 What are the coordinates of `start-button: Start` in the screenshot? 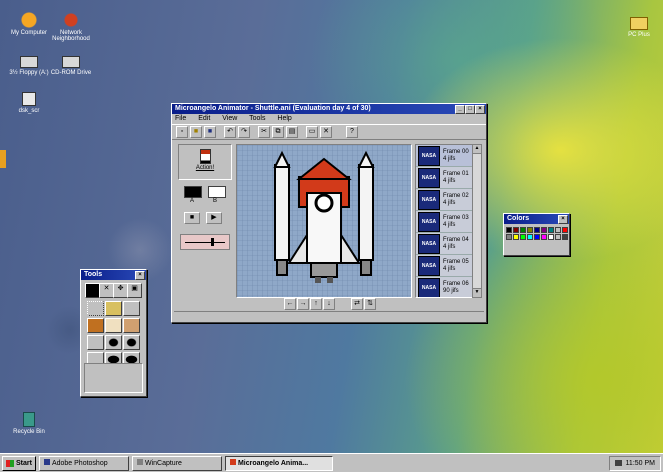 It's located at (19, 463).